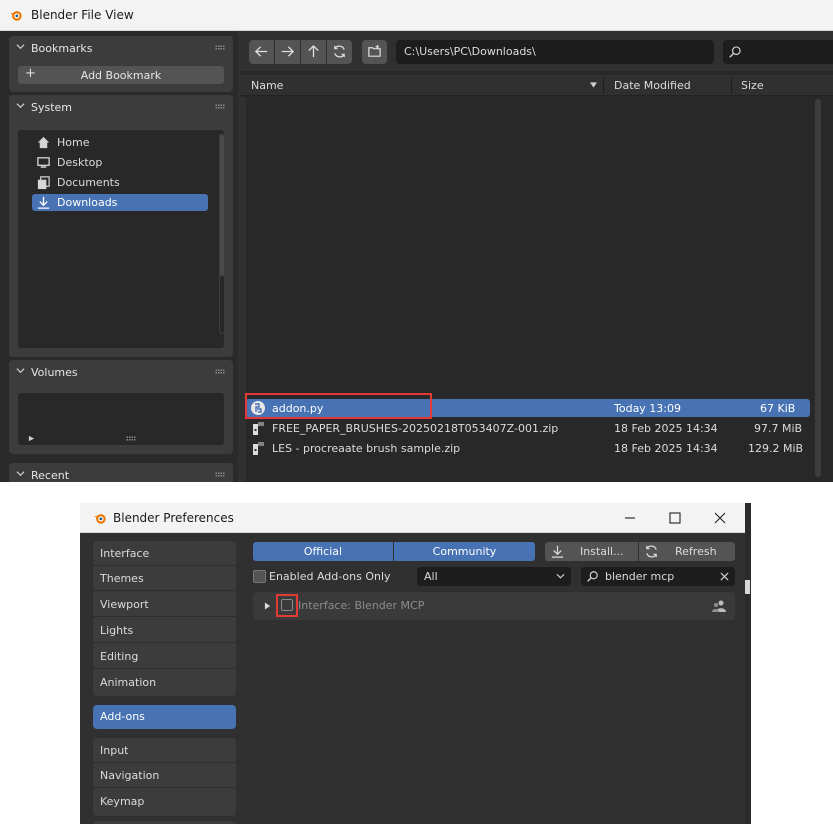 This screenshot has width=833, height=824. What do you see at coordinates (50, 475) in the screenshot?
I see `recent-header: Recent` at bounding box center [50, 475].